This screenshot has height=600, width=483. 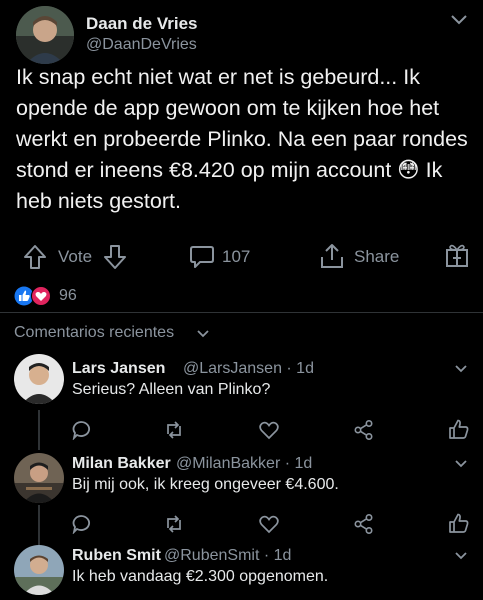 I want to click on comment-meta: @LarsJansen · 1d, so click(x=248, y=368).